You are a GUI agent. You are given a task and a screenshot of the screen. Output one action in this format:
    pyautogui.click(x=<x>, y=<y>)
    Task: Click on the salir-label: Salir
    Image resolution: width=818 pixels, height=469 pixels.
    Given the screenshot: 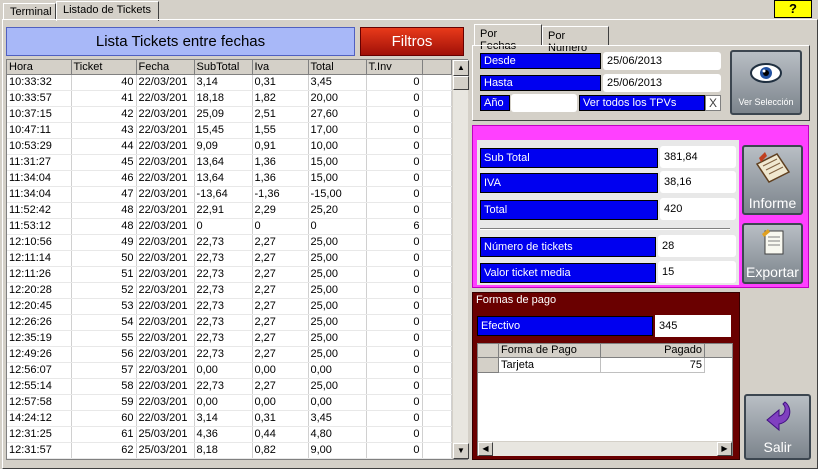 What is the action you would take?
    pyautogui.click(x=777, y=447)
    